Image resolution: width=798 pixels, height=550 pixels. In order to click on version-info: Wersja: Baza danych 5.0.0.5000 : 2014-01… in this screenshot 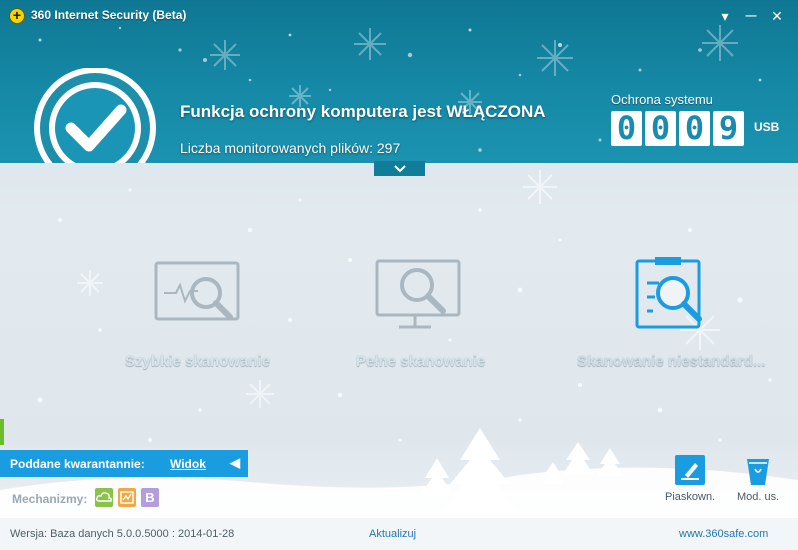, I will do `click(122, 534)`.